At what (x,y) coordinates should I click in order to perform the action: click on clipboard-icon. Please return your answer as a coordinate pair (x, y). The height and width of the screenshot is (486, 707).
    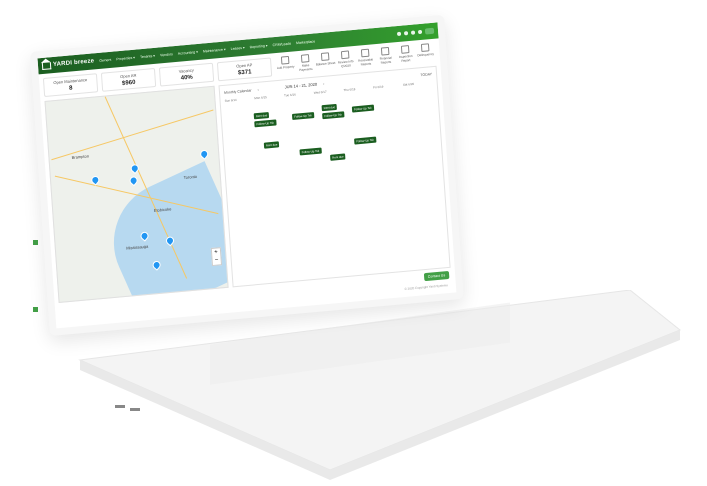
    Looking at the image, I should click on (405, 49).